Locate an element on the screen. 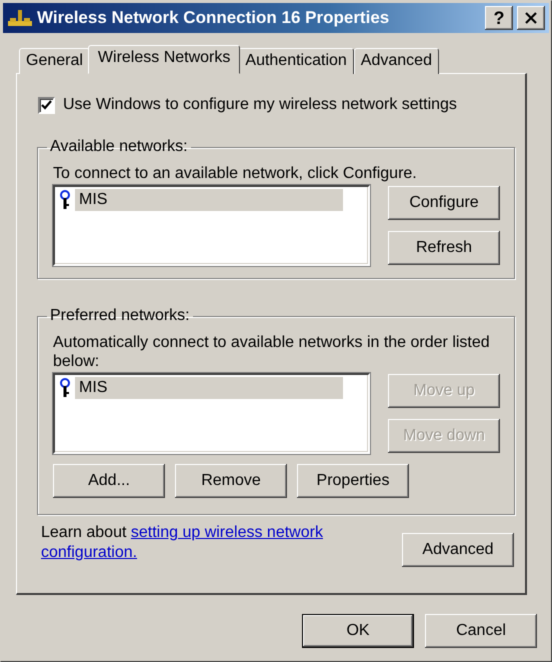 Image resolution: width=552 pixels, height=662 pixels. window-title: Wireless Network Connection 16 Properties is located at coordinates (213, 18).